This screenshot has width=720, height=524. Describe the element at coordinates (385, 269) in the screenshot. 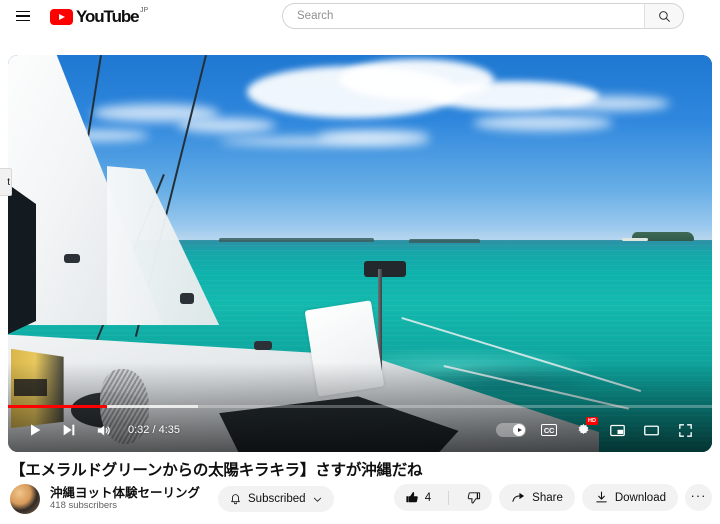

I see `mast-fitting` at that location.